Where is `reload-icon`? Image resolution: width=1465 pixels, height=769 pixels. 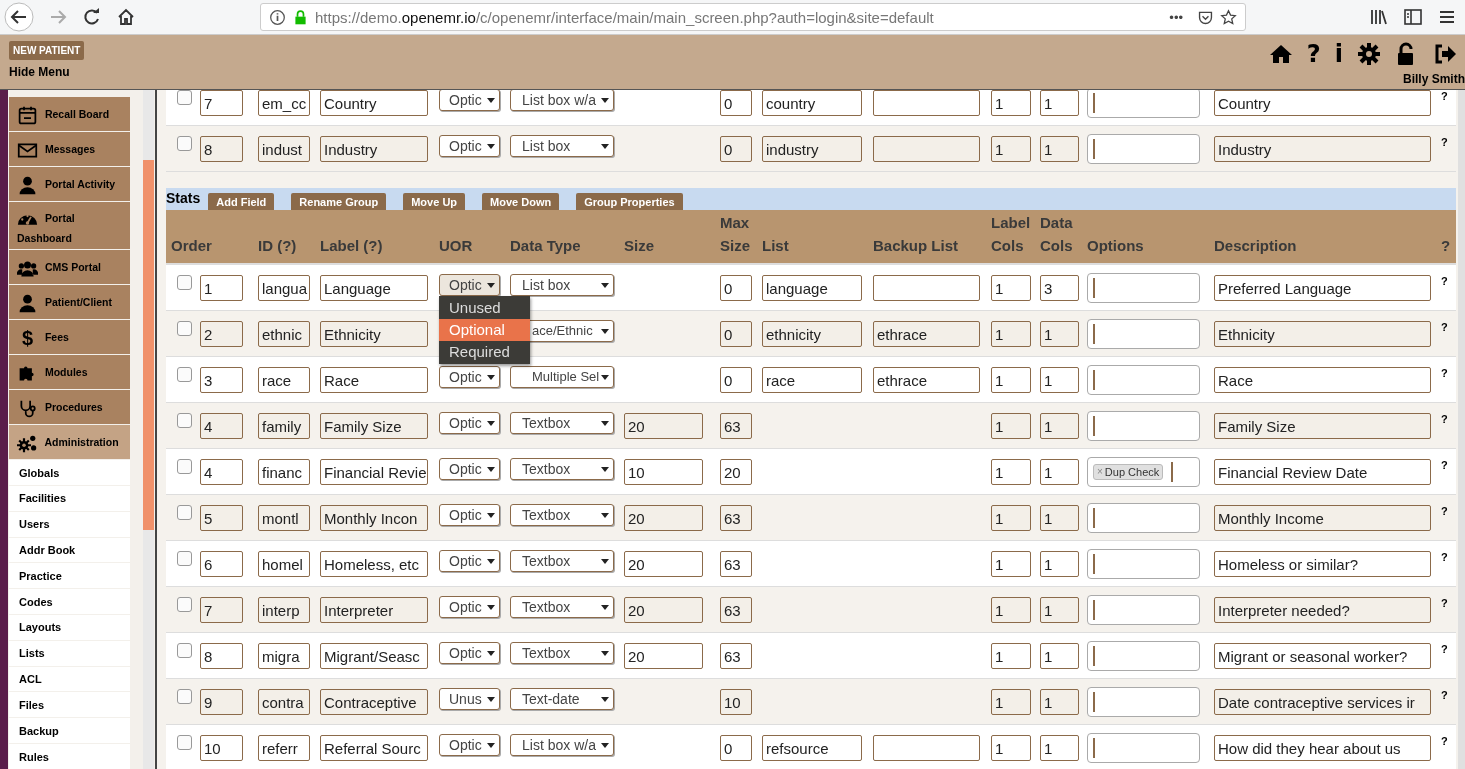 reload-icon is located at coordinates (92, 17).